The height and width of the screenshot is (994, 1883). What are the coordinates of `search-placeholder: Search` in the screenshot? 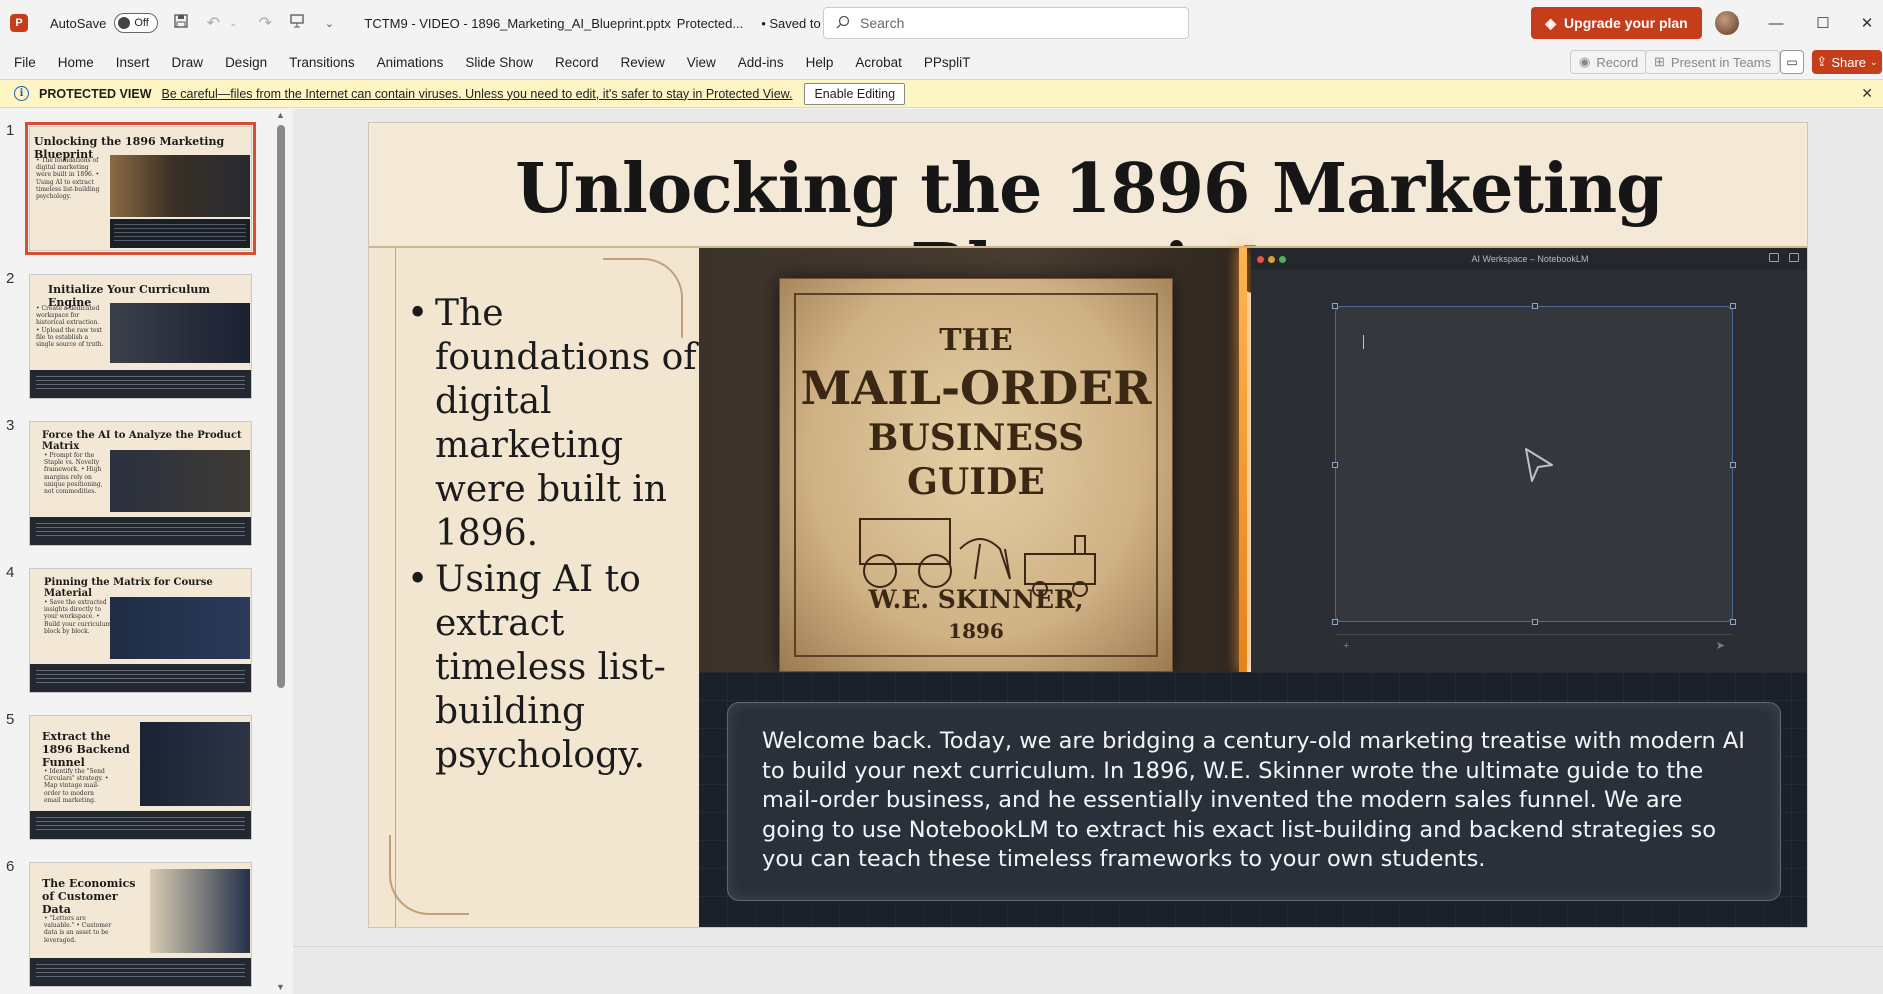 It's located at (882, 23).